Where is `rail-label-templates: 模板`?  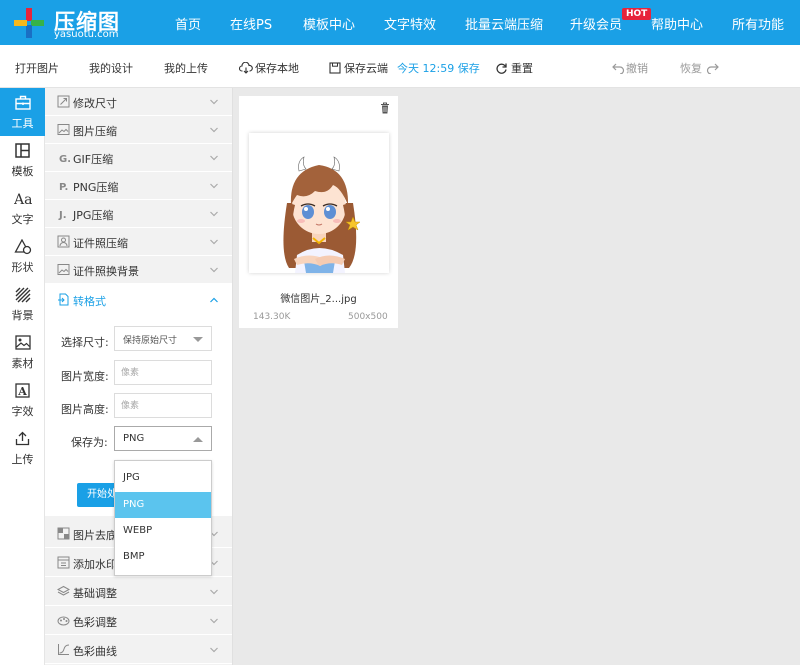 rail-label-templates: 模板 is located at coordinates (22, 171).